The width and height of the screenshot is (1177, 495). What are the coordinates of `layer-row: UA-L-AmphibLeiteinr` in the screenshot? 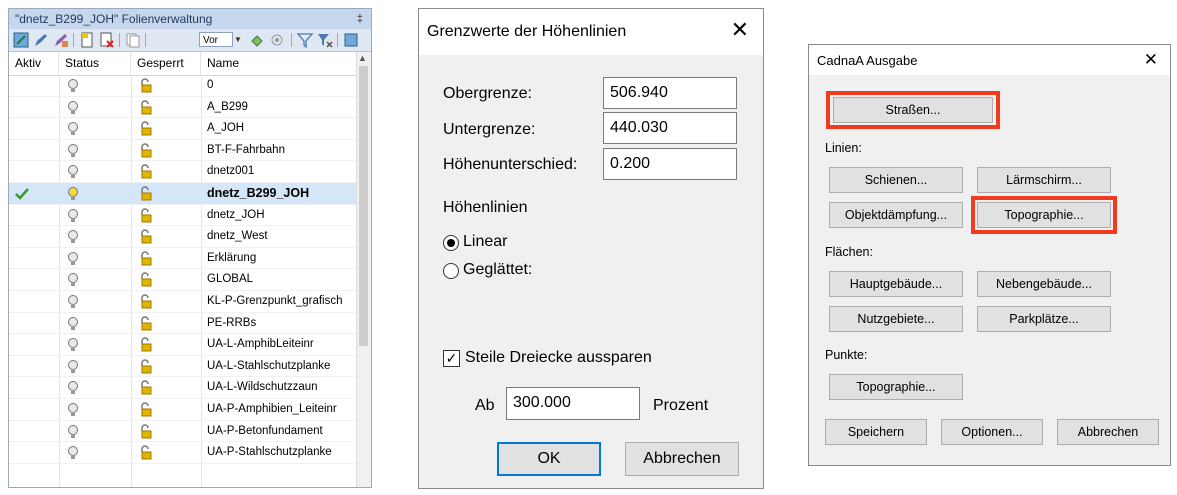 It's located at (184, 345).